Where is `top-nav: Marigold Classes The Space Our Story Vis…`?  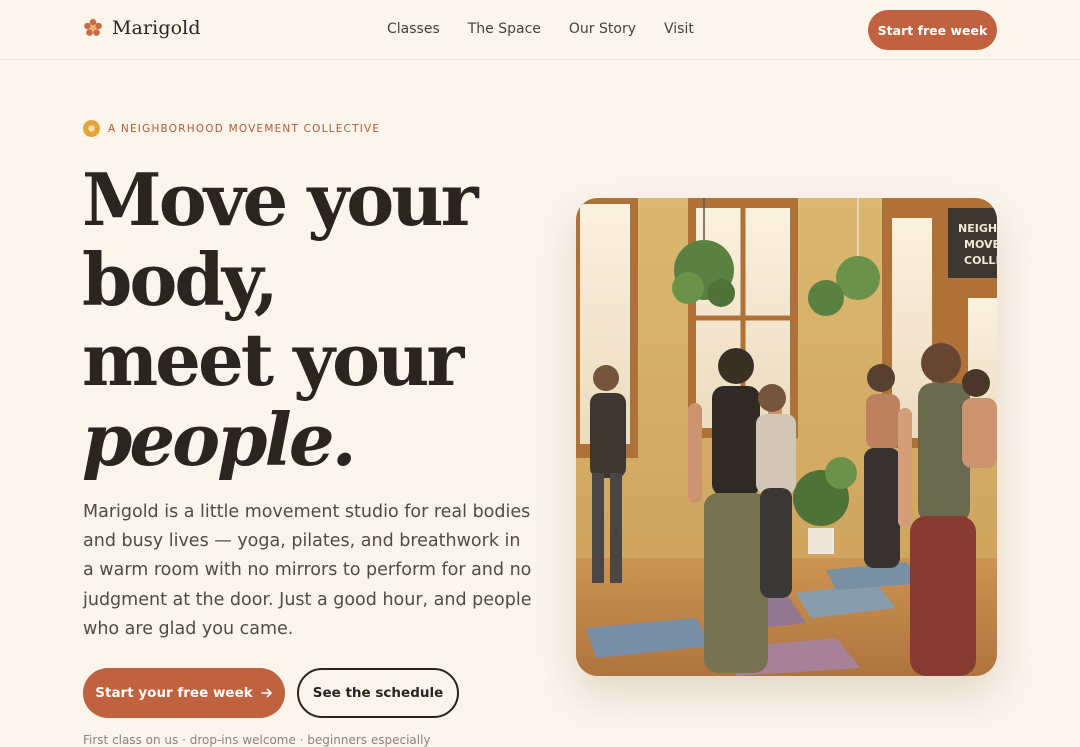
top-nav: Marigold Classes The Space Our Story Vis… is located at coordinates (540, 30).